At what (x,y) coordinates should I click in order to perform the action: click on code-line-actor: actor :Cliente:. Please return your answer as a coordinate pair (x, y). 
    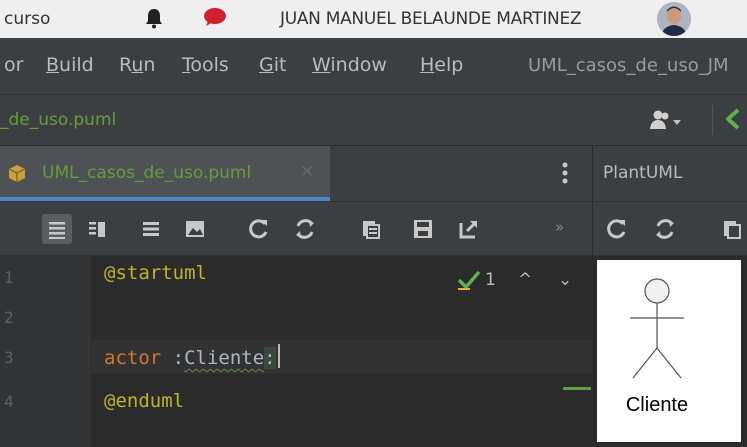
    Looking at the image, I should click on (192, 356).